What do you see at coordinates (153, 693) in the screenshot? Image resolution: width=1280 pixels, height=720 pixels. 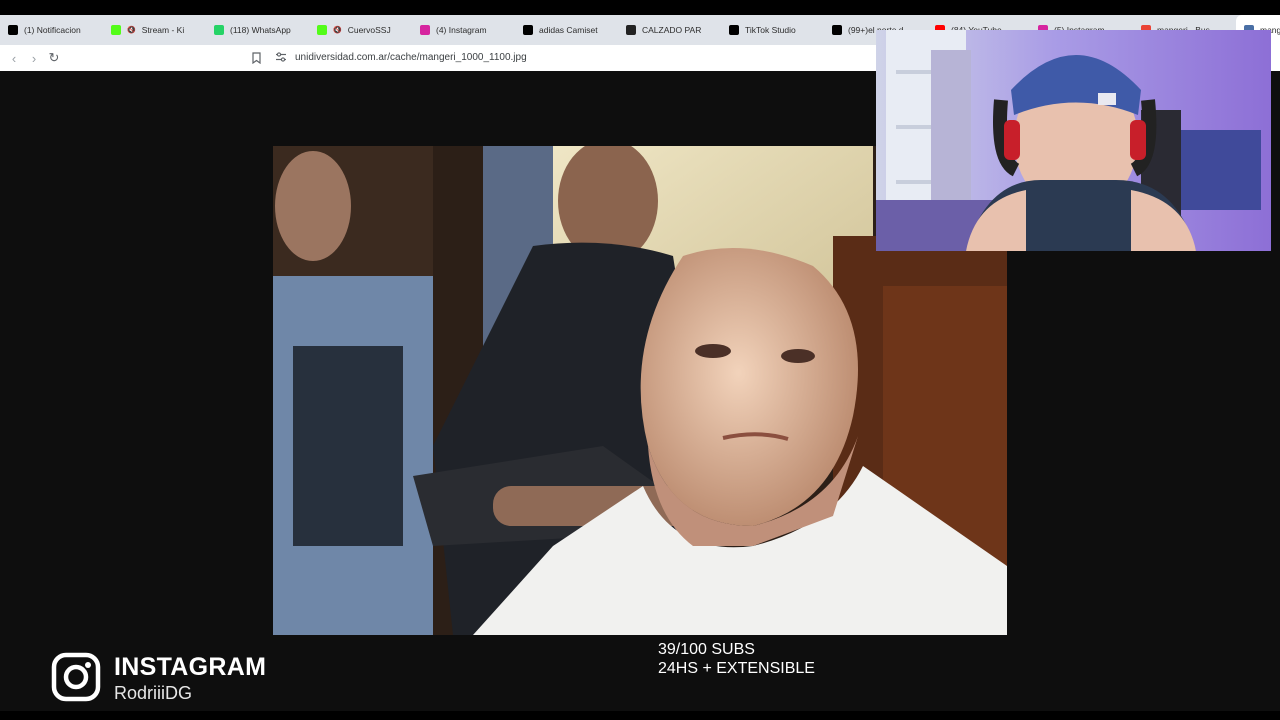 I see `instagram-handle: RodriiiDG` at bounding box center [153, 693].